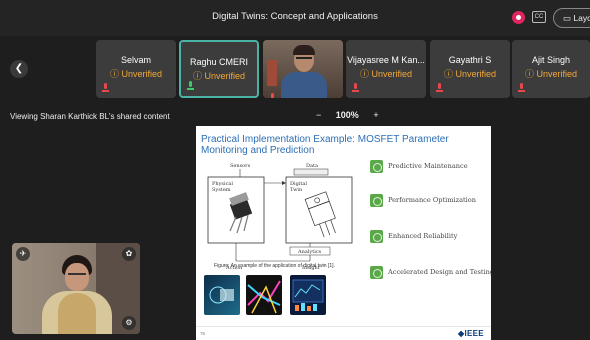 The width and height of the screenshot is (590, 340). I want to click on captions-button: CC, so click(539, 17).